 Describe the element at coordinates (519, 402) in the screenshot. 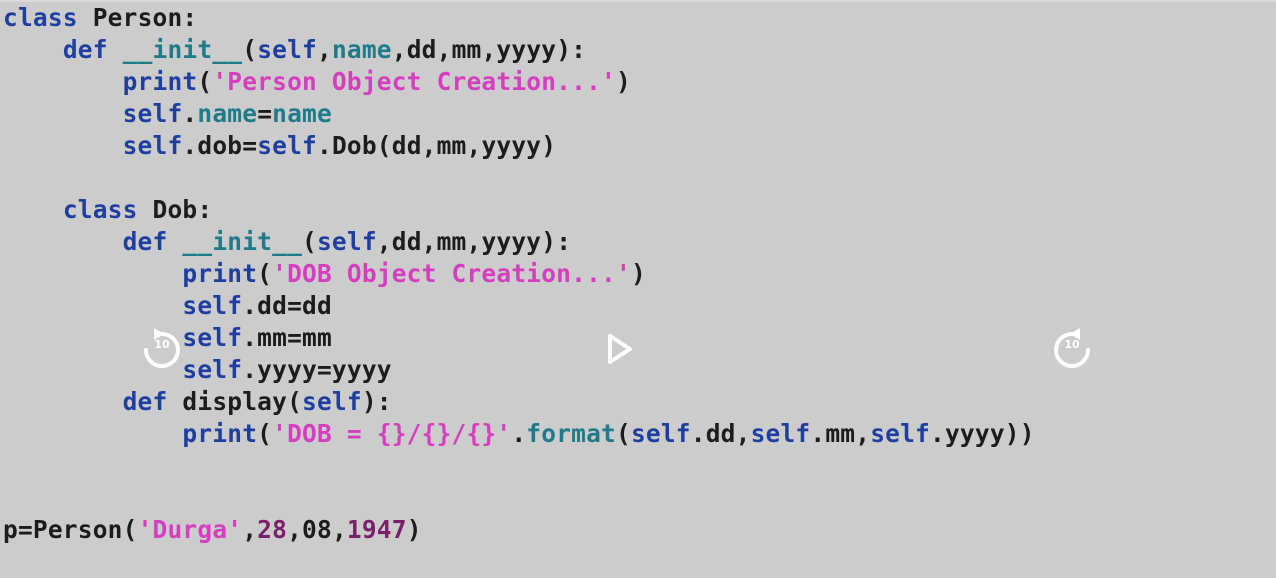

I see `code-line: def display(self):` at that location.